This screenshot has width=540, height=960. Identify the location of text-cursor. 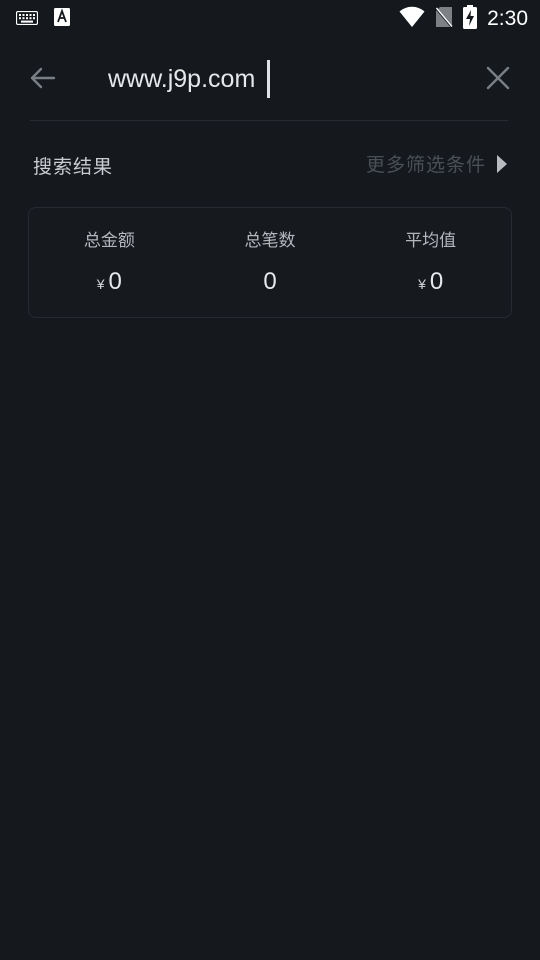
(268, 79).